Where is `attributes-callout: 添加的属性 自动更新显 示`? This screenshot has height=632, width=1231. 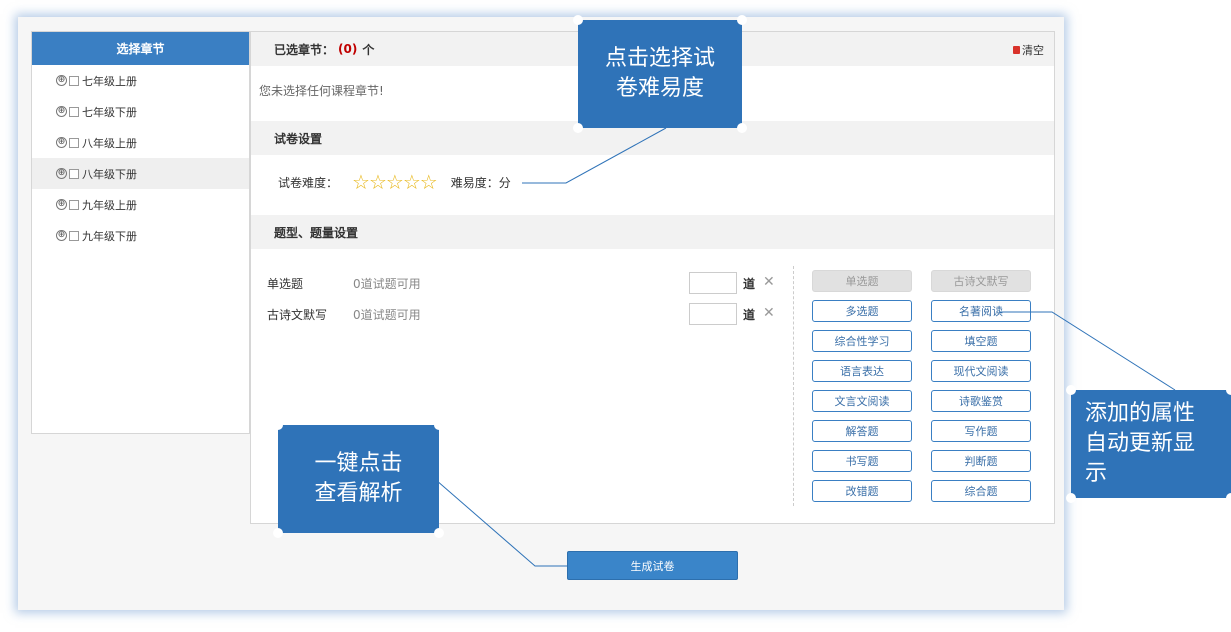
attributes-callout: 添加的属性 自动更新显 示 is located at coordinates (1151, 444).